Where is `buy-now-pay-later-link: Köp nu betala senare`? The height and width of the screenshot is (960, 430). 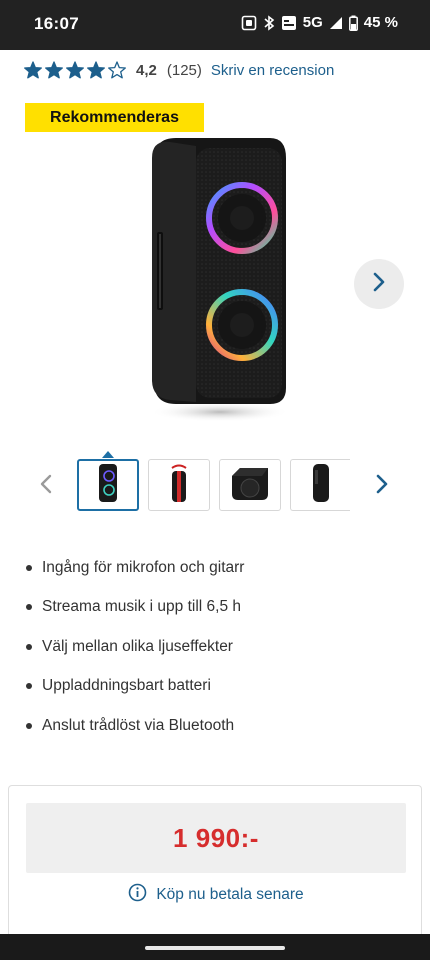
buy-now-pay-later-link: Köp nu betala senare is located at coordinates (216, 895).